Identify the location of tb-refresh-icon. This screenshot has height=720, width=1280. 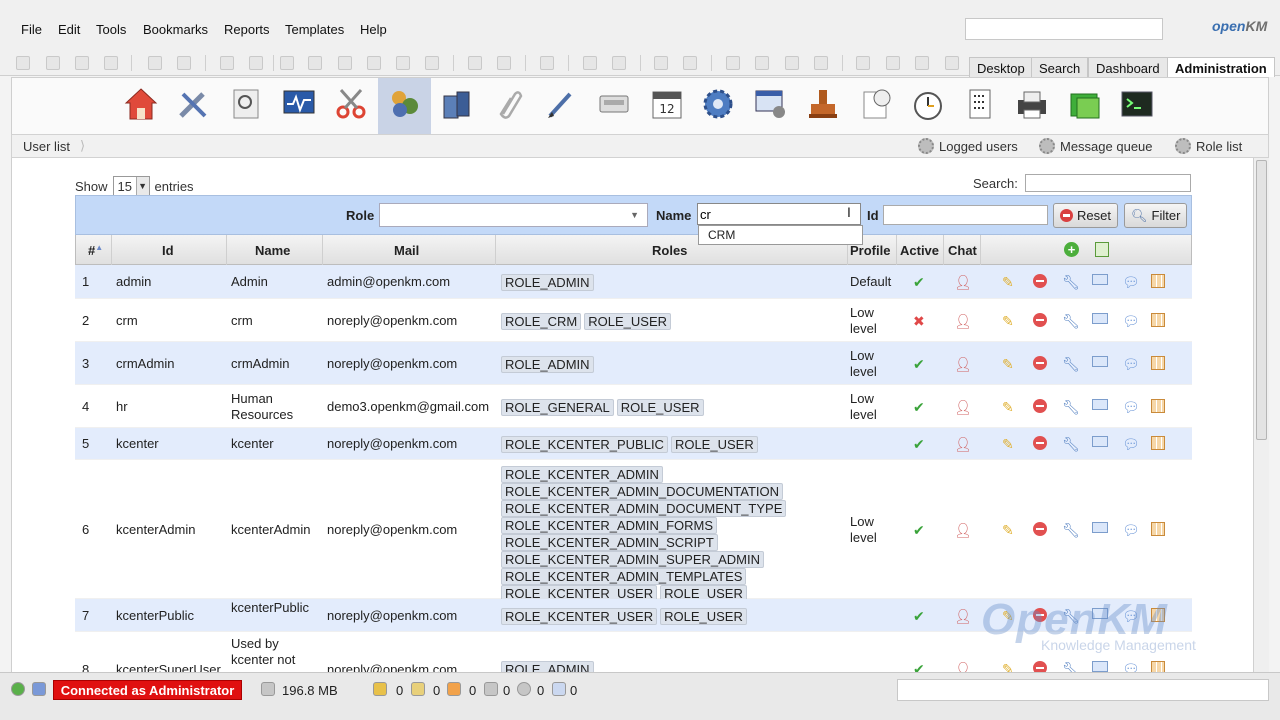
(661, 63).